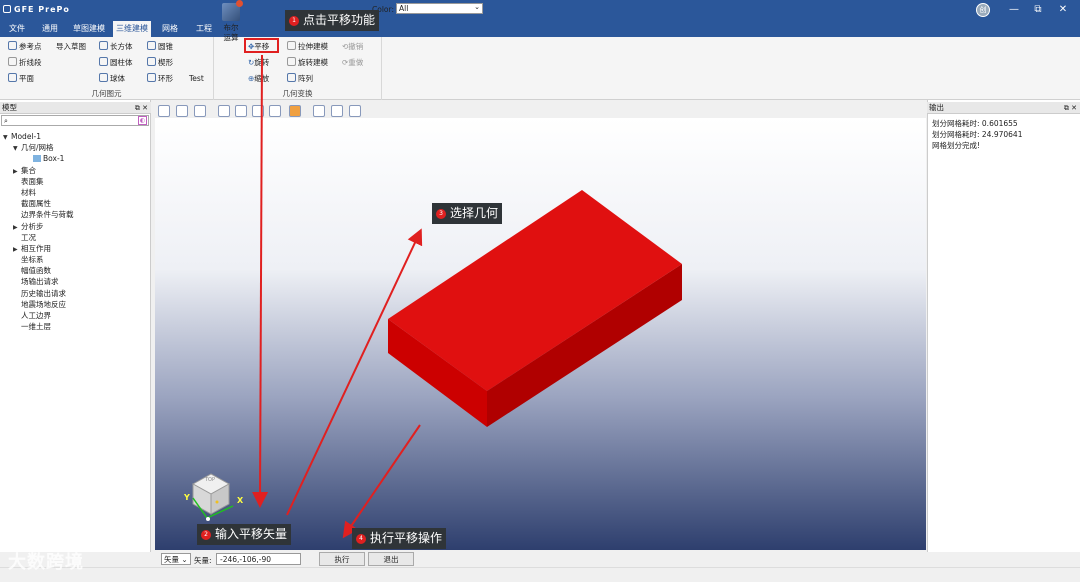 Image resolution: width=1080 pixels, height=582 pixels. I want to click on tab-sketch: 草图建模, so click(89, 29).